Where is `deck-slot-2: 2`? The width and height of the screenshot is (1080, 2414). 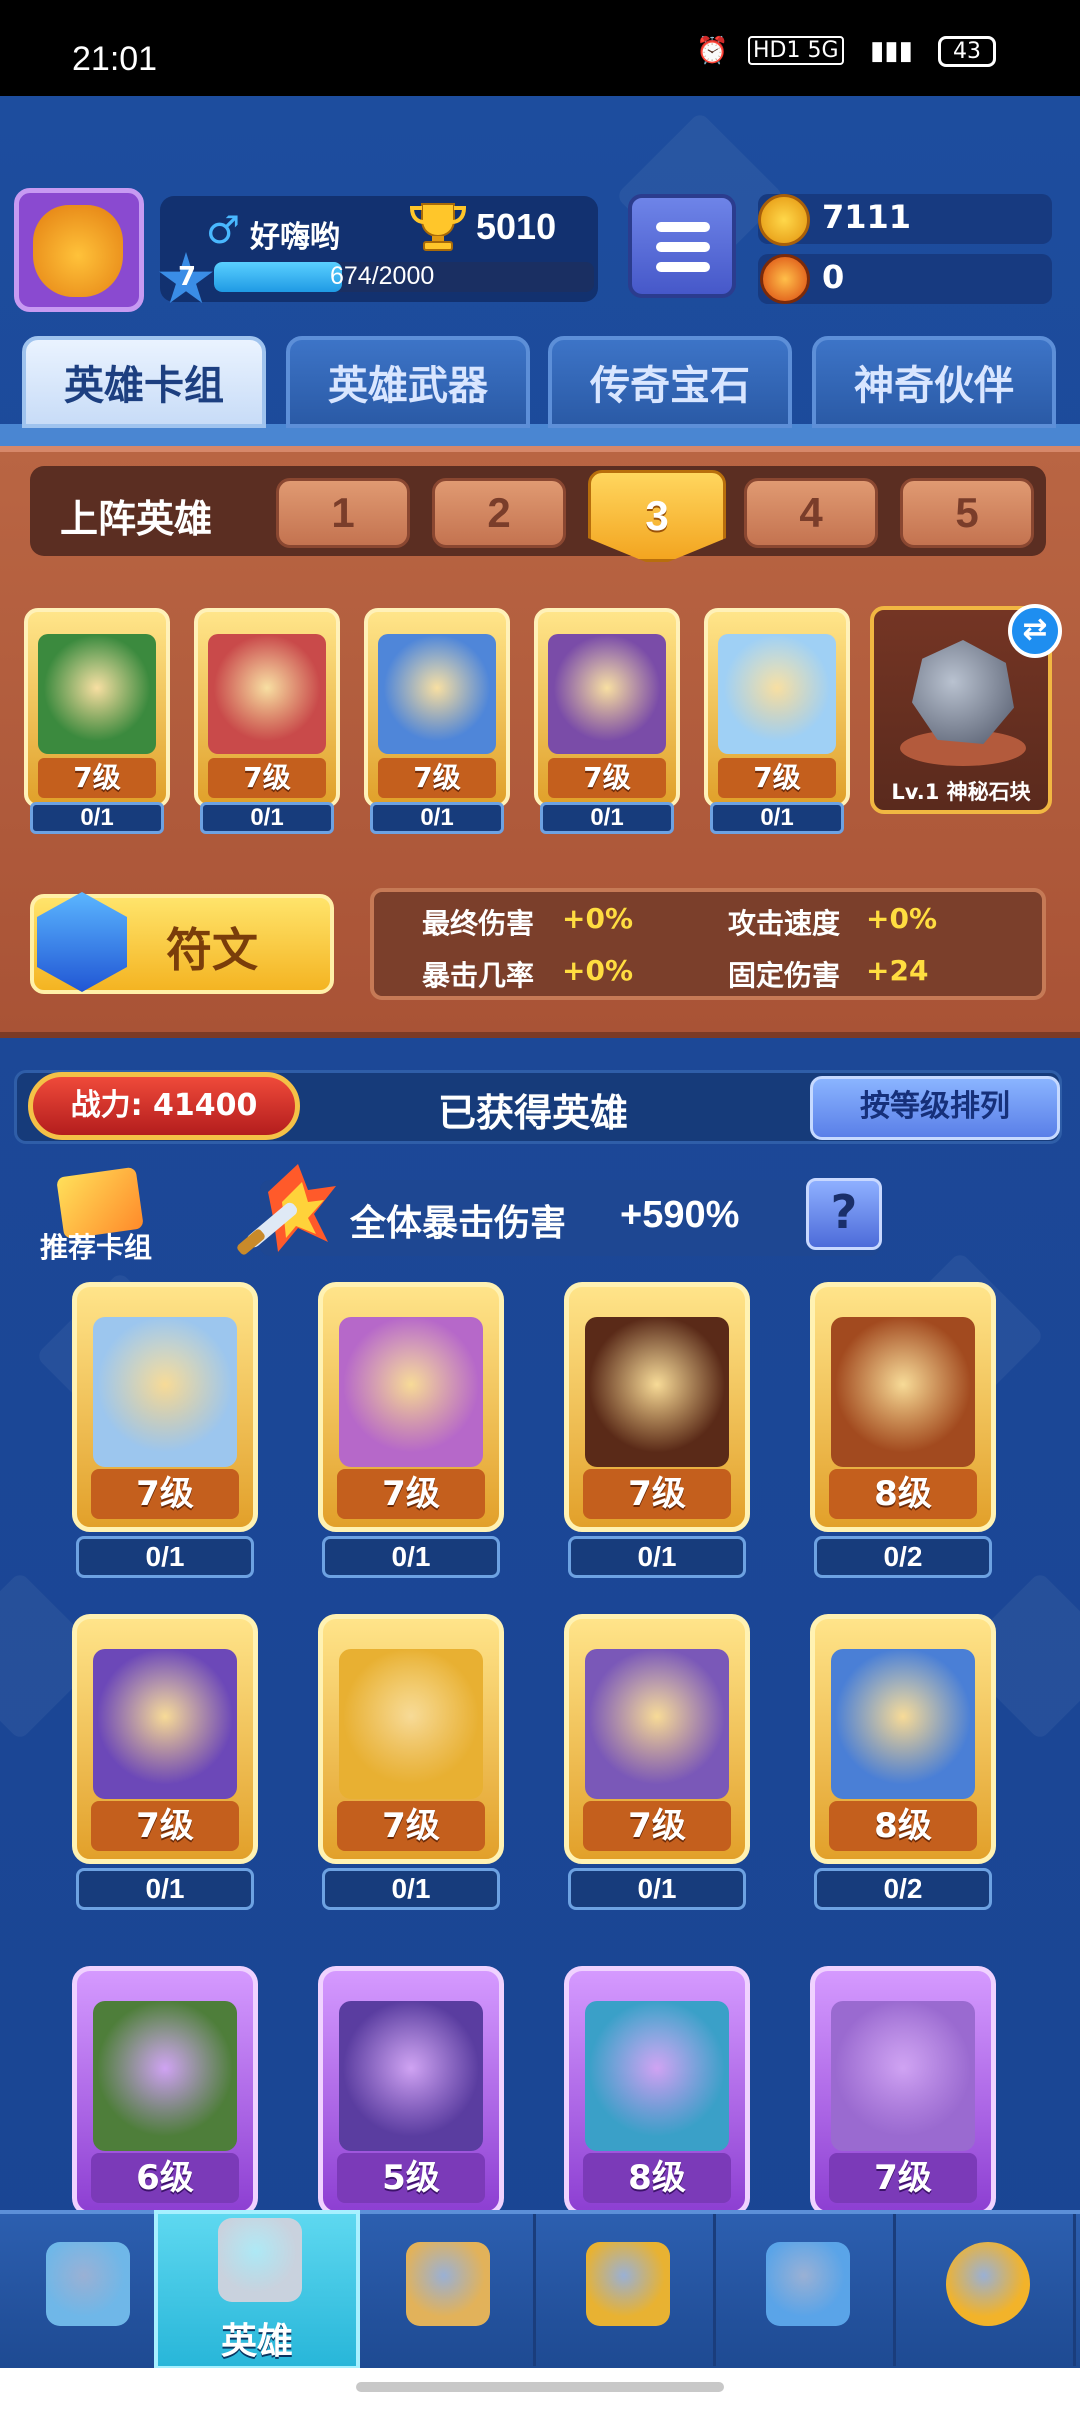 deck-slot-2: 2 is located at coordinates (499, 513).